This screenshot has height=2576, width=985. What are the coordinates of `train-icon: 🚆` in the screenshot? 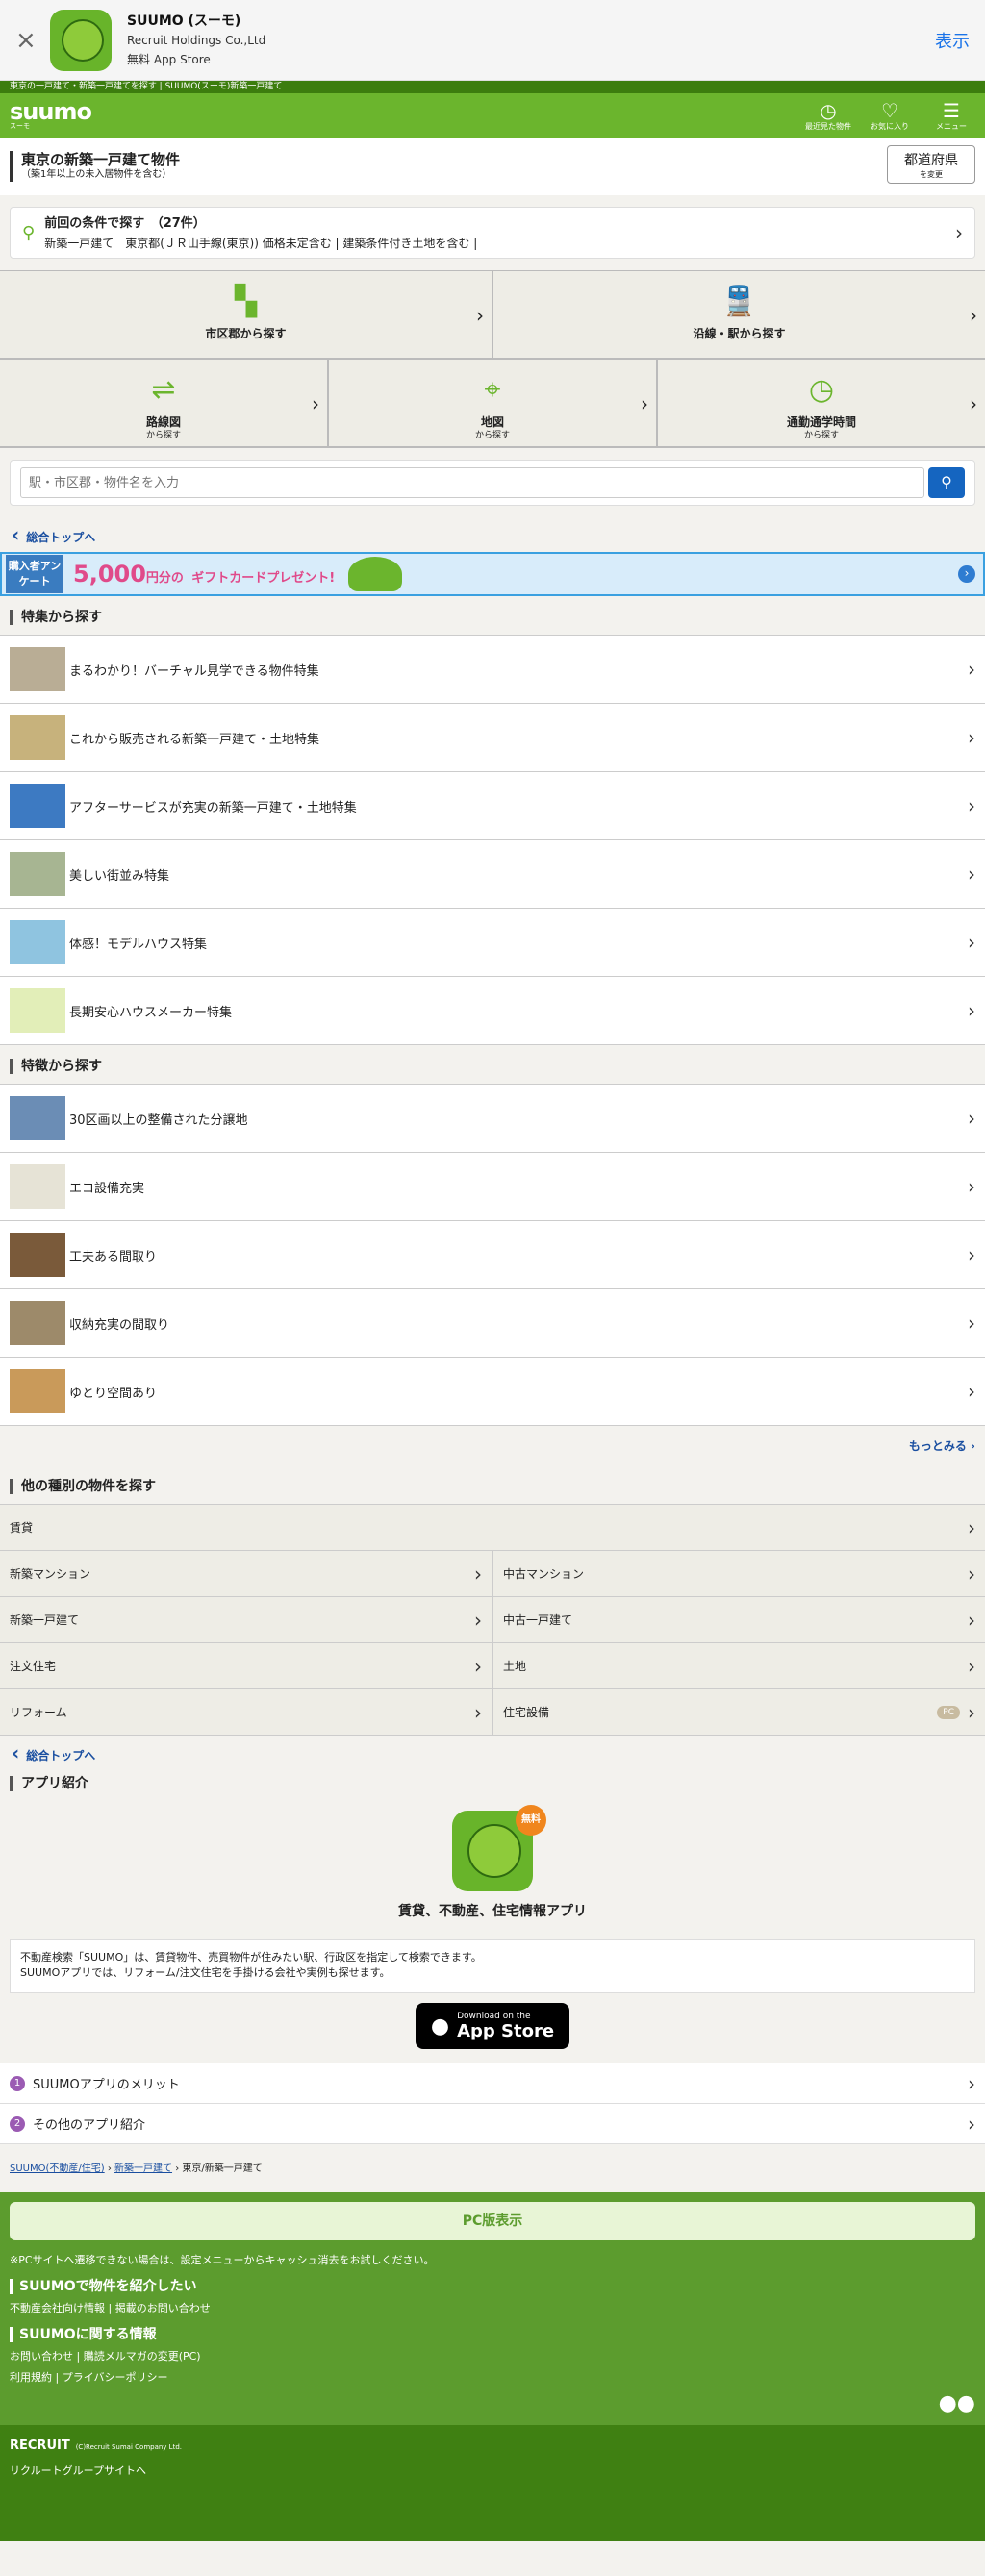 It's located at (739, 301).